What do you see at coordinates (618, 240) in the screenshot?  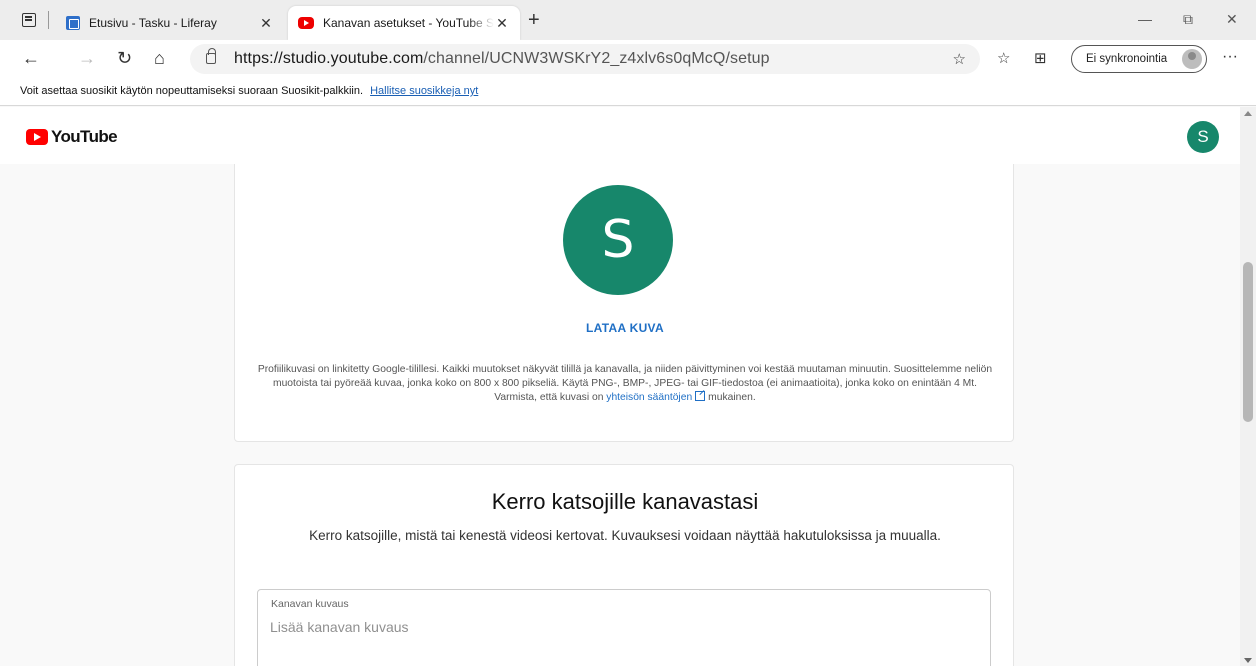 I see `profile-picture: S` at bounding box center [618, 240].